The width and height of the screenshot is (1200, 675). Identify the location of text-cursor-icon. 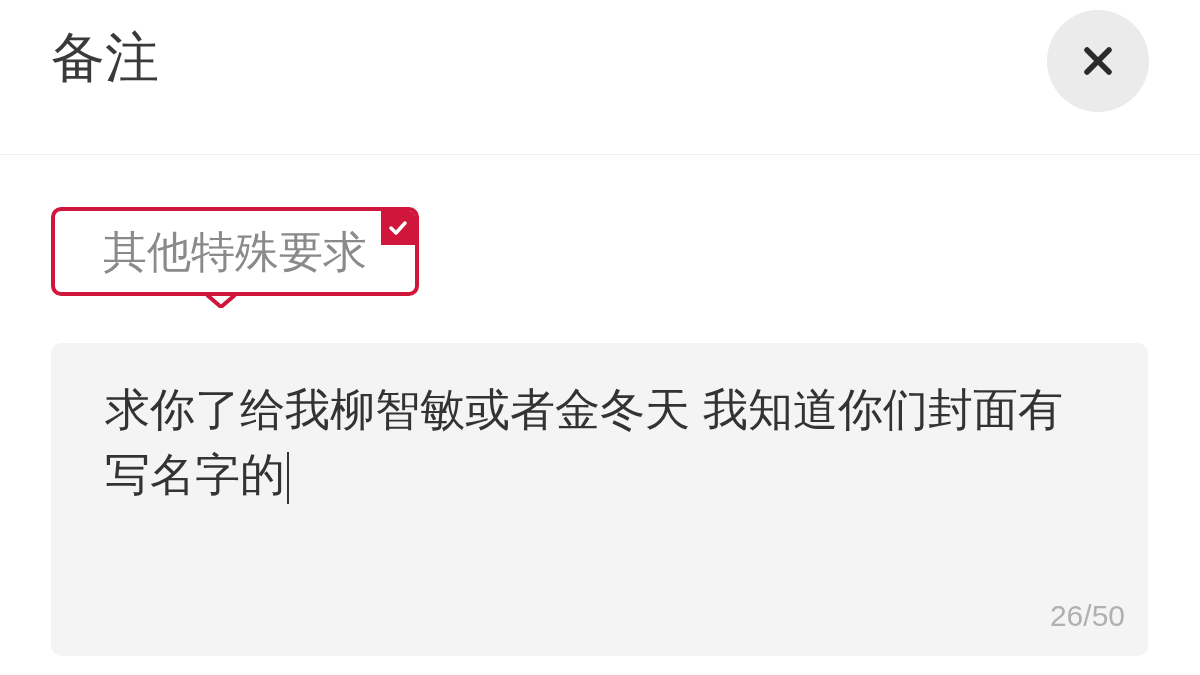
(288, 478).